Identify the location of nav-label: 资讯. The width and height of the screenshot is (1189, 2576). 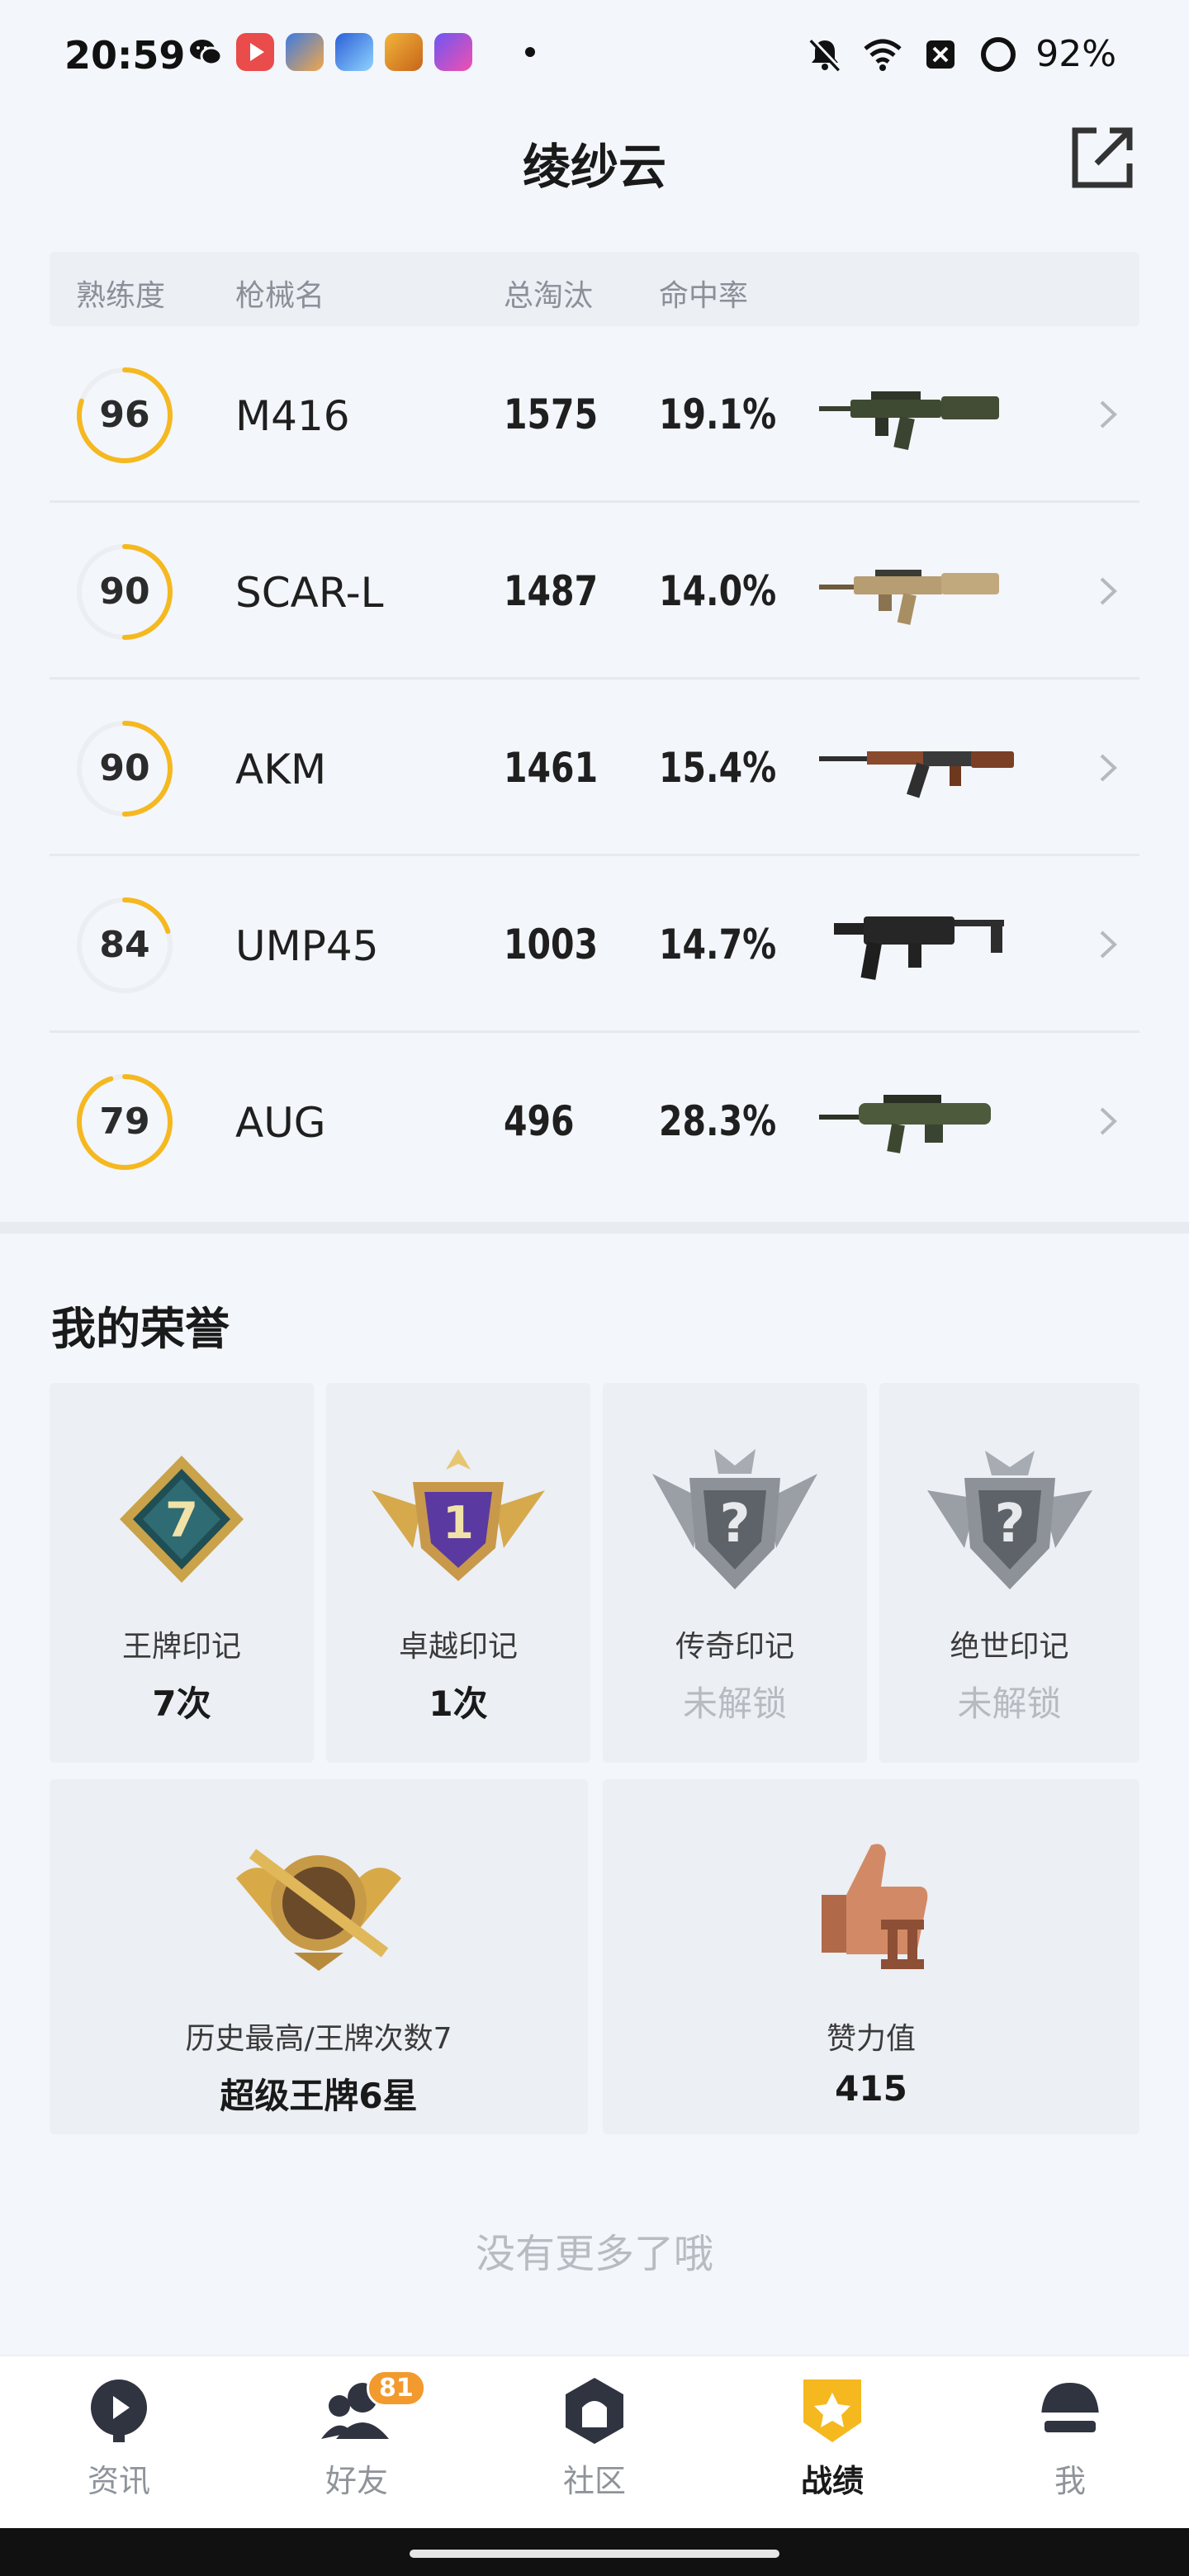
(118, 2481).